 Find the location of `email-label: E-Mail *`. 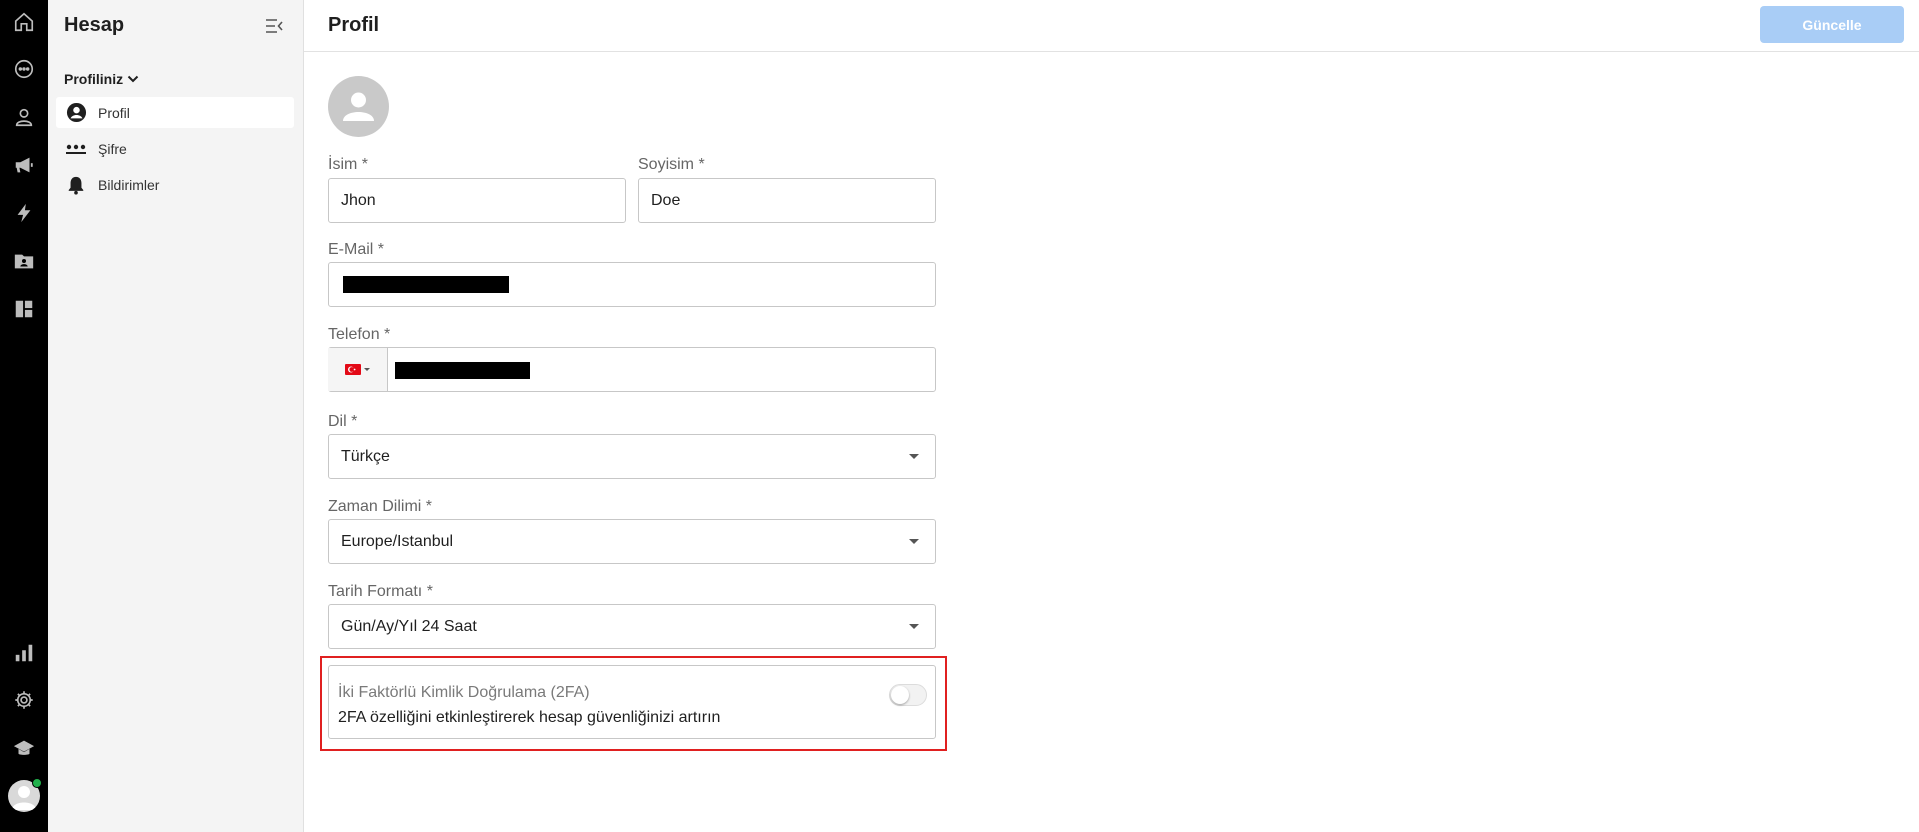

email-label: E-Mail * is located at coordinates (356, 249).